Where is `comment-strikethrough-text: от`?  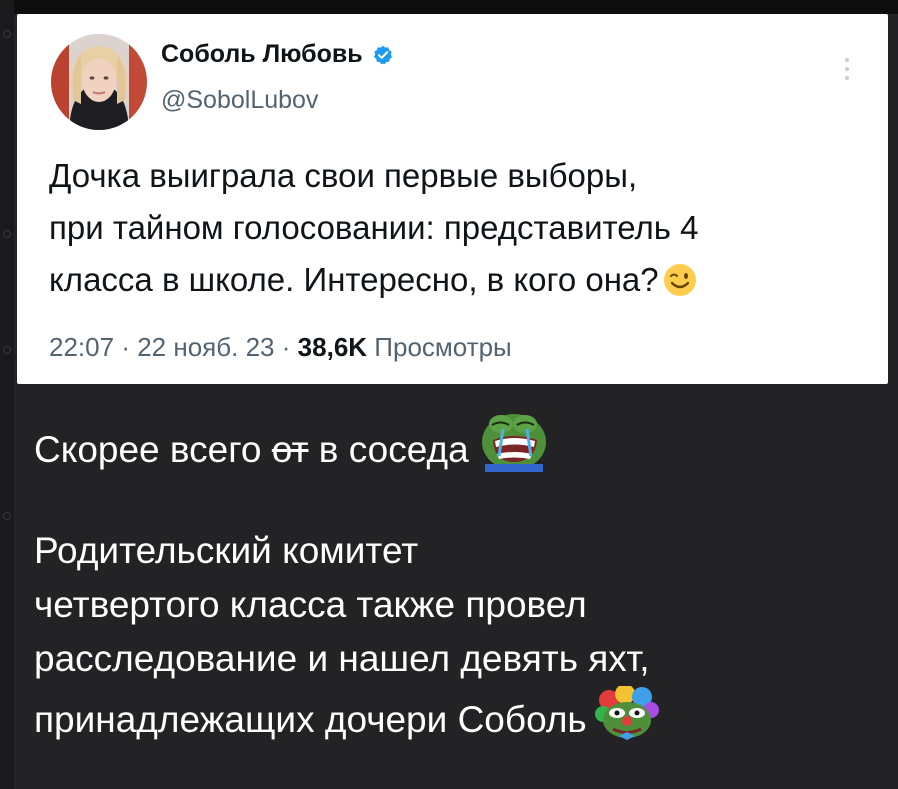
comment-strikethrough-text: от is located at coordinates (290, 449).